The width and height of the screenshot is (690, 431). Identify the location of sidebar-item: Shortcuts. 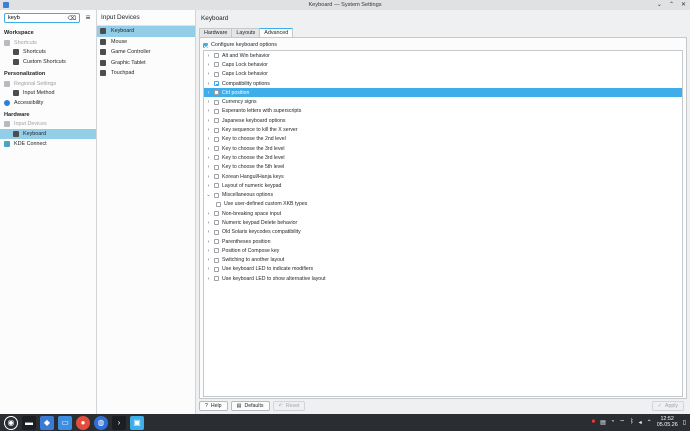
(48, 53).